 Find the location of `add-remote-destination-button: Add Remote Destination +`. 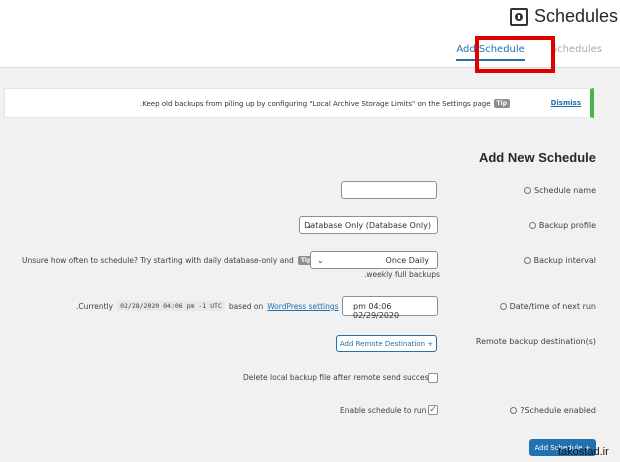

add-remote-destination-button: Add Remote Destination + is located at coordinates (386, 343).